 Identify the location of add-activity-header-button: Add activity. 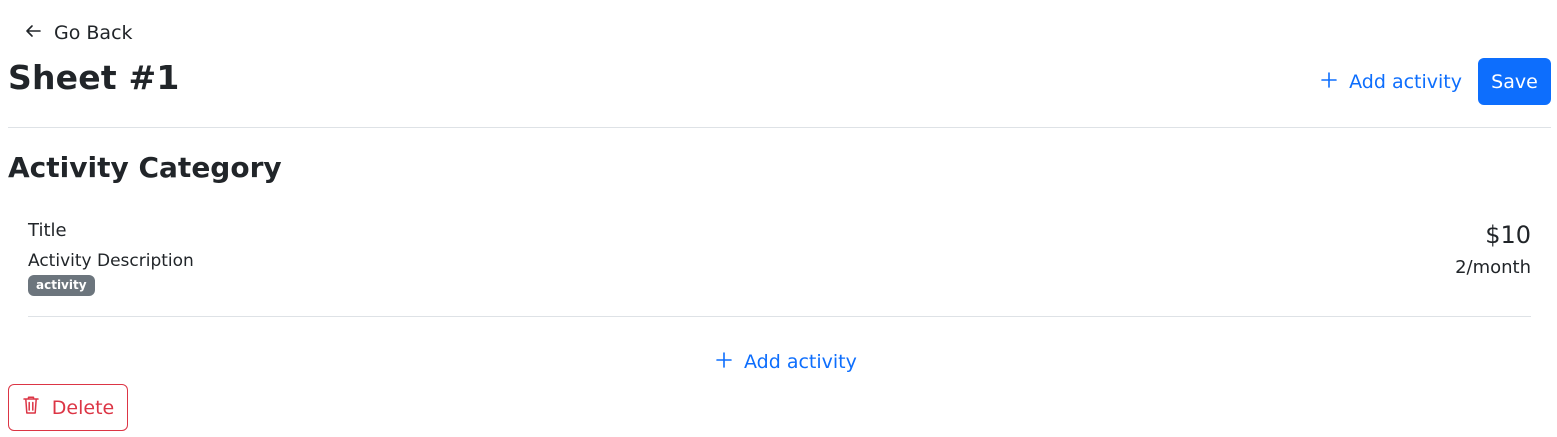
(1391, 82).